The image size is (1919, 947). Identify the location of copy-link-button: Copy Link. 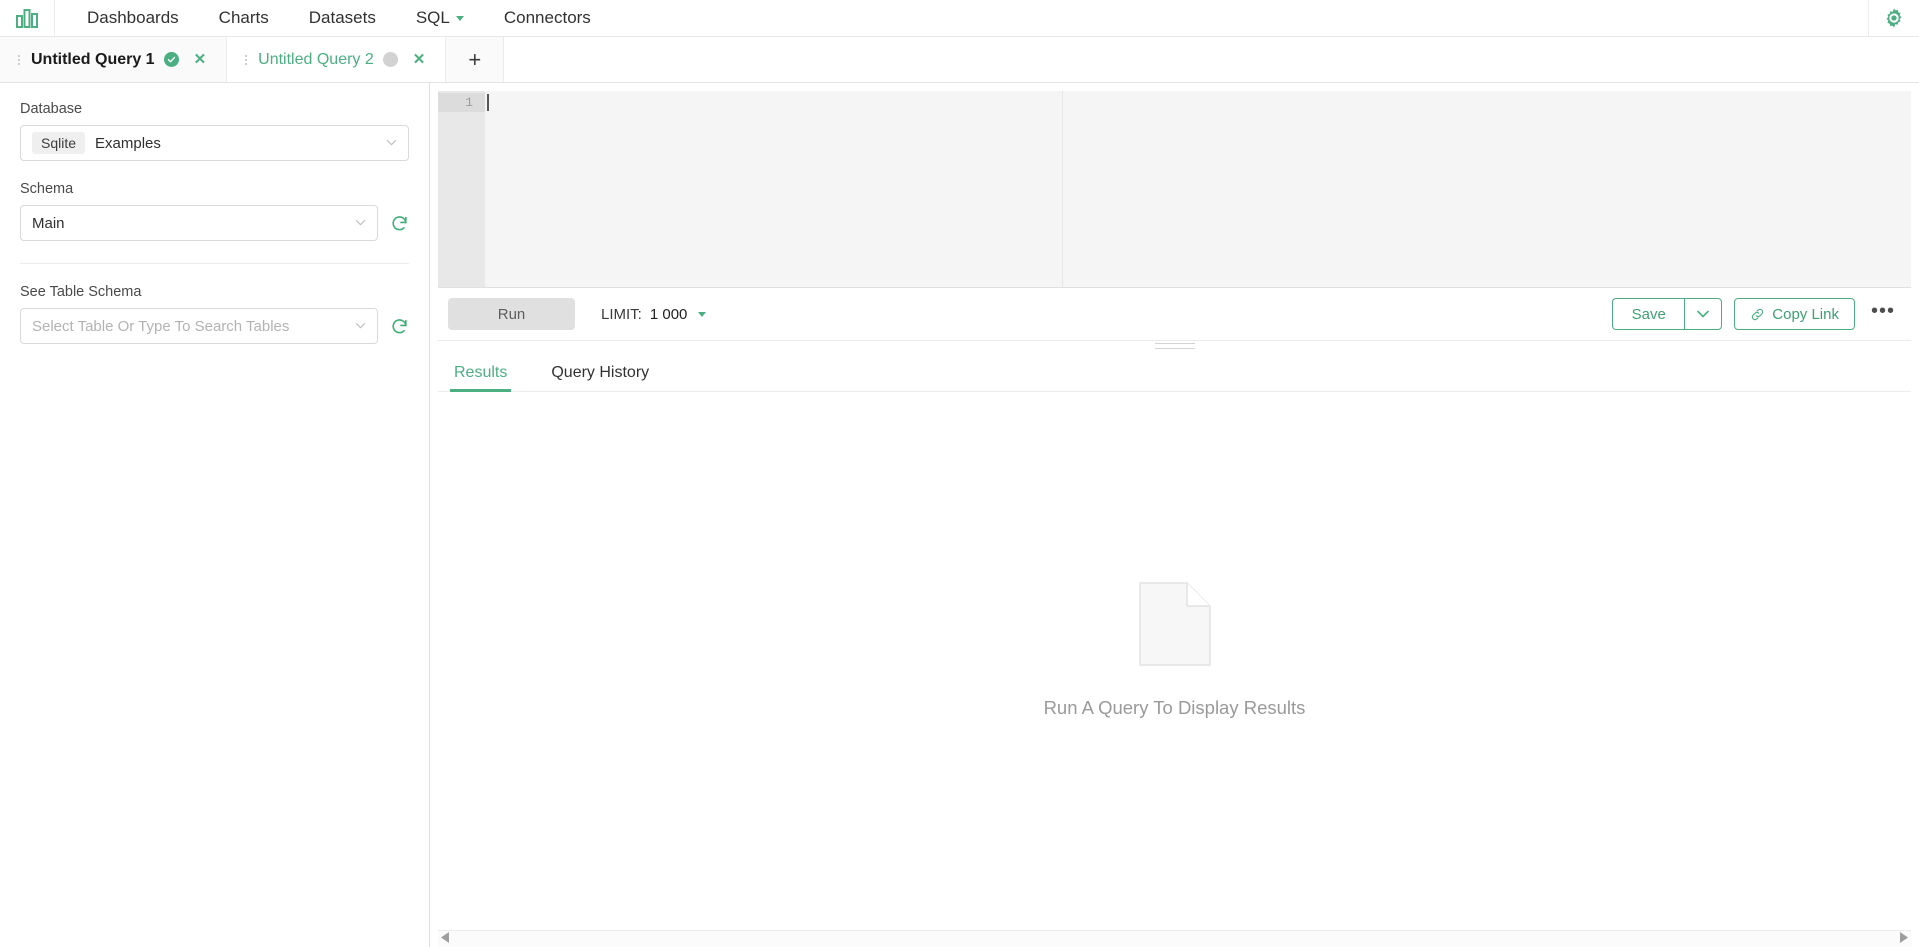
(1794, 314).